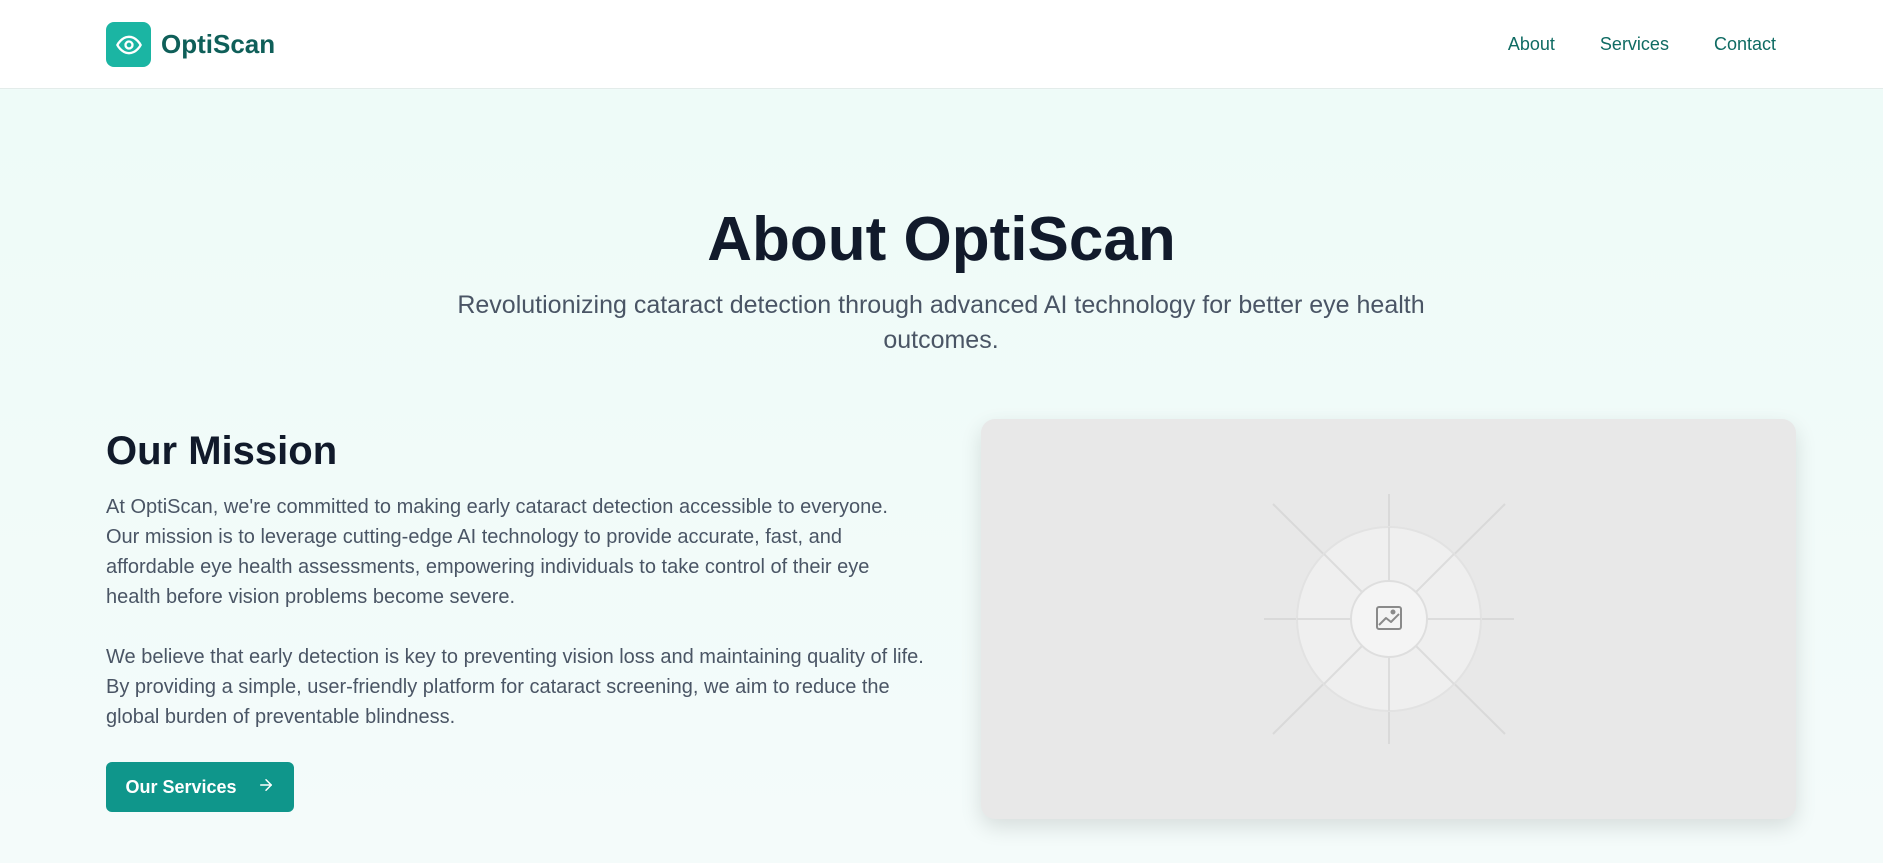 This screenshot has height=863, width=1883. What do you see at coordinates (941, 44) in the screenshot?
I see `site-header: OptiScan About Services Contact` at bounding box center [941, 44].